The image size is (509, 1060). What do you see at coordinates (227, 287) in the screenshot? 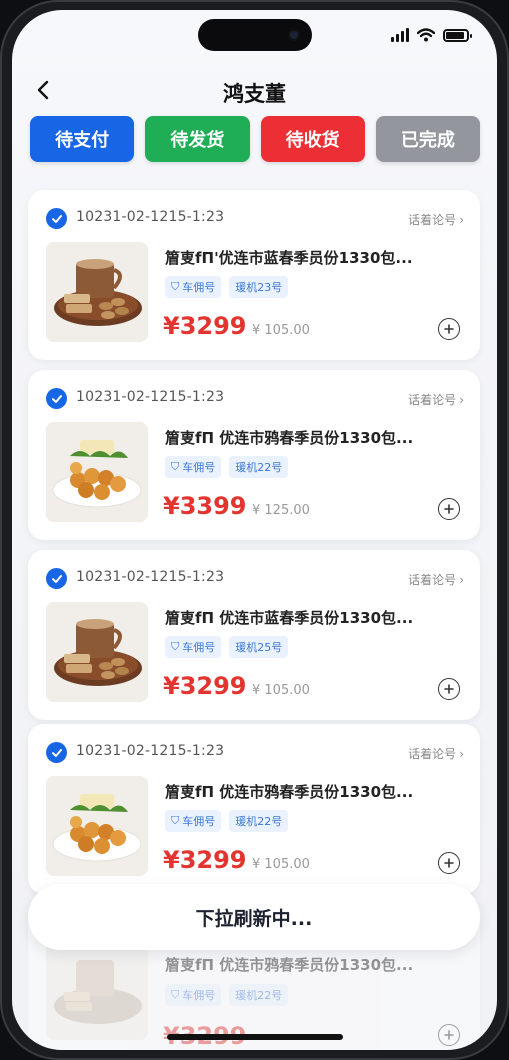
I see `product-tags: ⛉ 车佣号 瑗机23号` at bounding box center [227, 287].